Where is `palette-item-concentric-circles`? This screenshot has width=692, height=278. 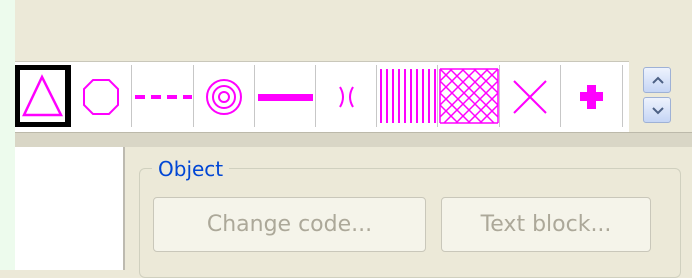 palette-item-concentric-circles is located at coordinates (224, 96).